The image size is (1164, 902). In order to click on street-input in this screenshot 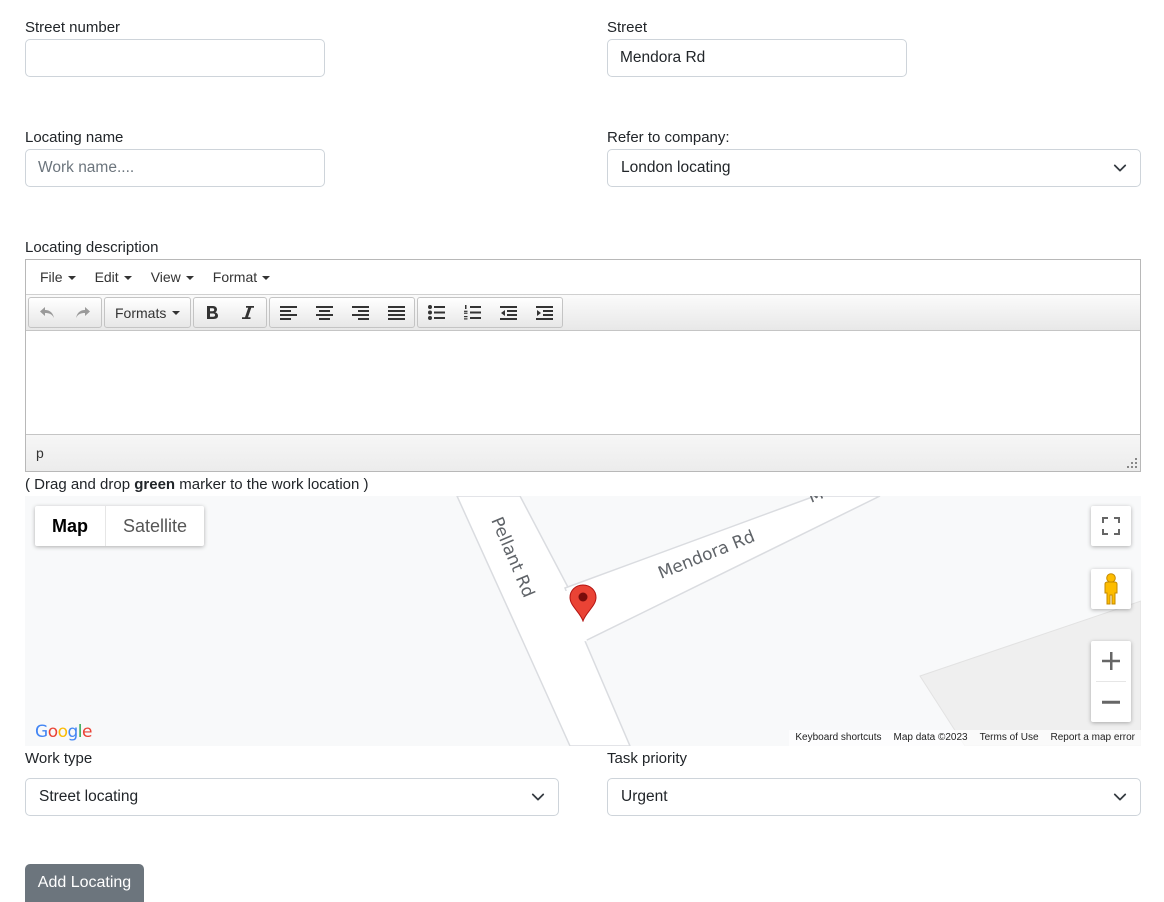, I will do `click(757, 58)`.